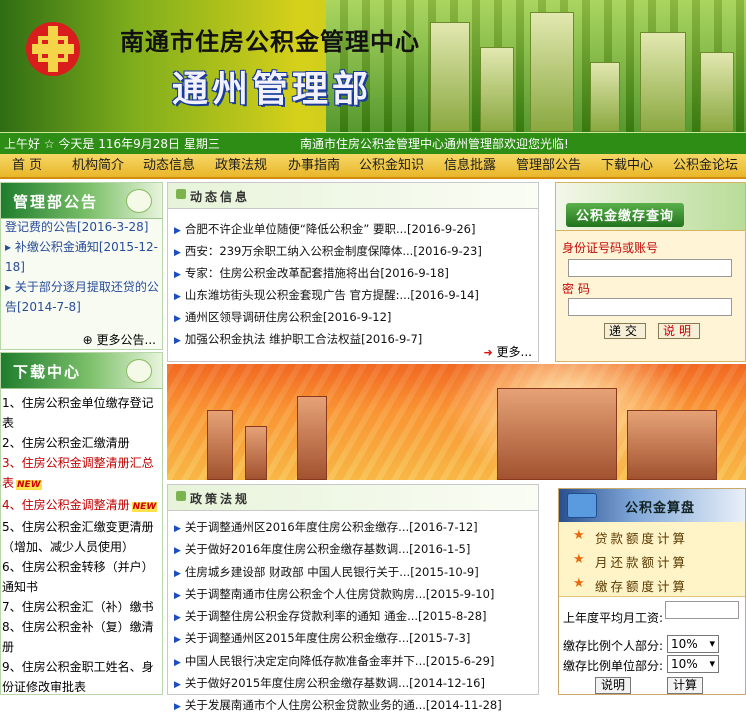 This screenshot has width=746, height=718. I want to click on download-item: 2、住房公积金汇缴清册, so click(81, 443).